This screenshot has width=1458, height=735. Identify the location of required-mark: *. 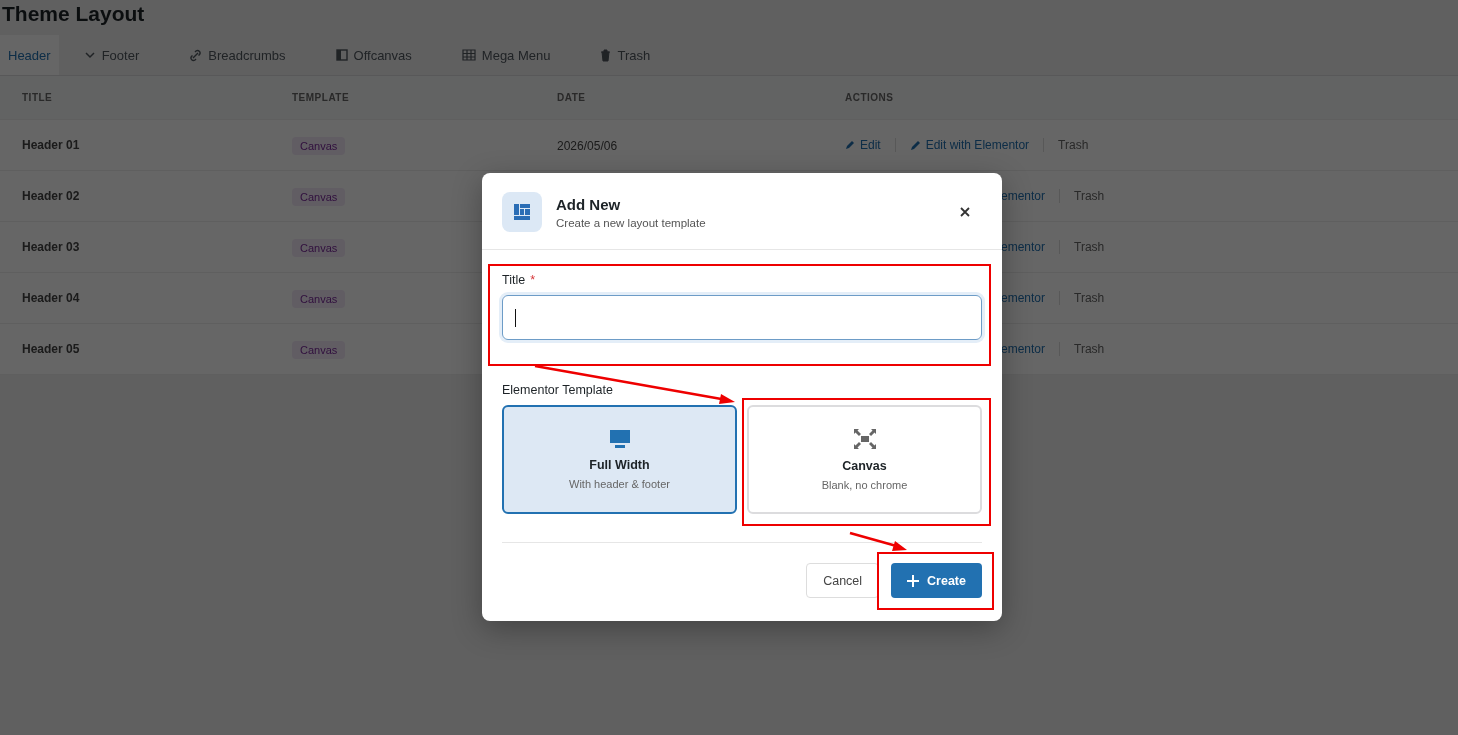
(533, 280).